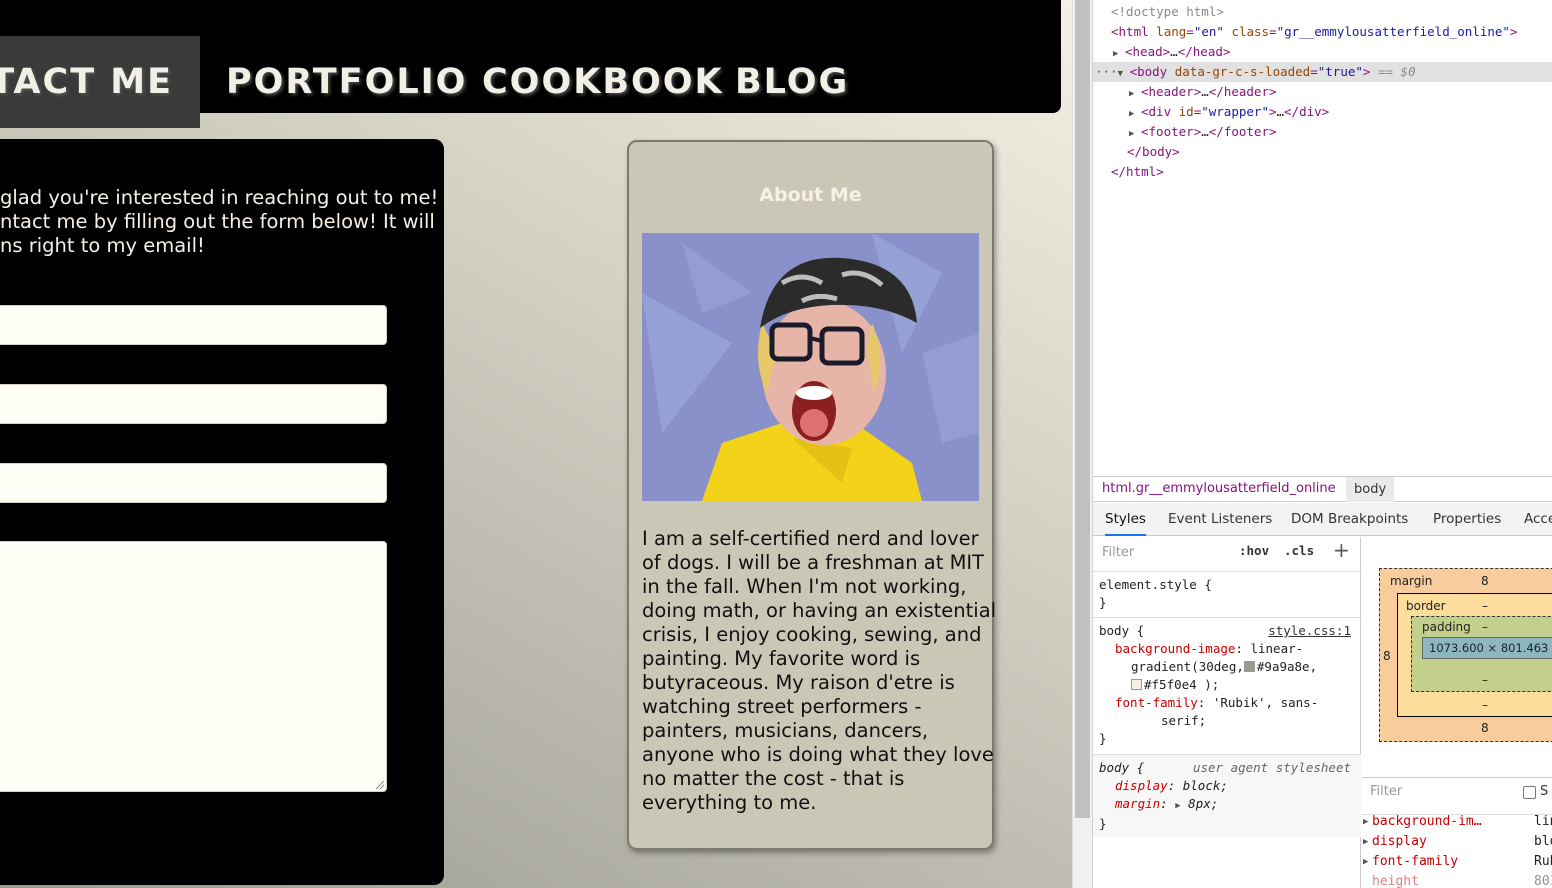 The height and width of the screenshot is (888, 1552). What do you see at coordinates (1156, 702) in the screenshot?
I see `css-prop-font-family: font-family` at bounding box center [1156, 702].